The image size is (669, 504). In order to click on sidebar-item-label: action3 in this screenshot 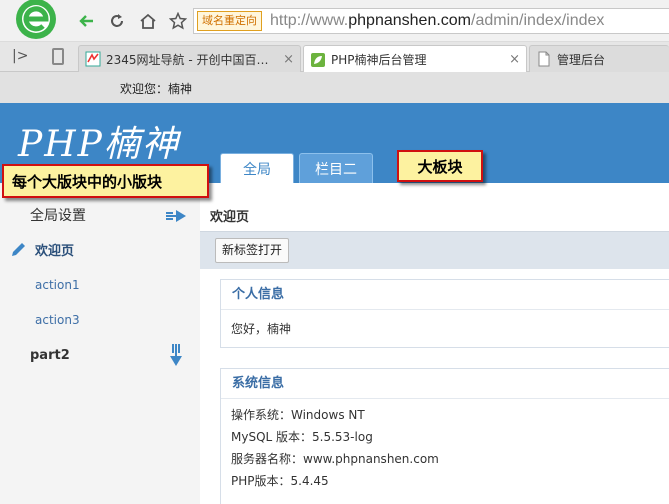, I will do `click(57, 320)`.